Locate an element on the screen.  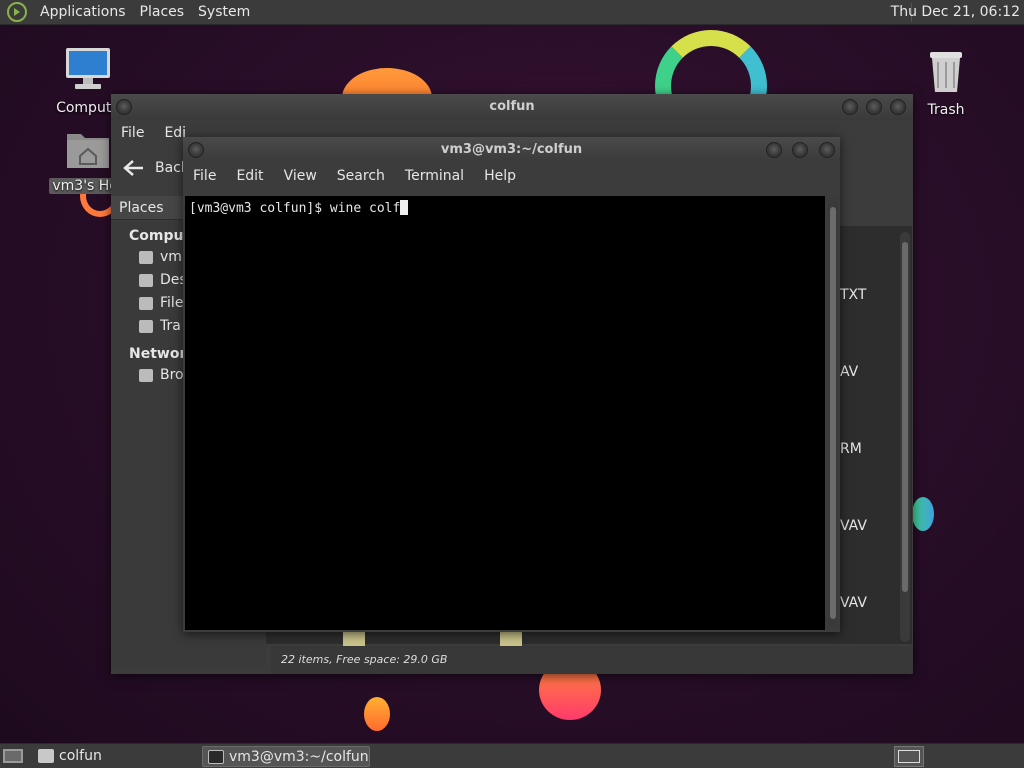
bottom-panel: colfun vm3@vm3:~/colfun is located at coordinates (512, 755).